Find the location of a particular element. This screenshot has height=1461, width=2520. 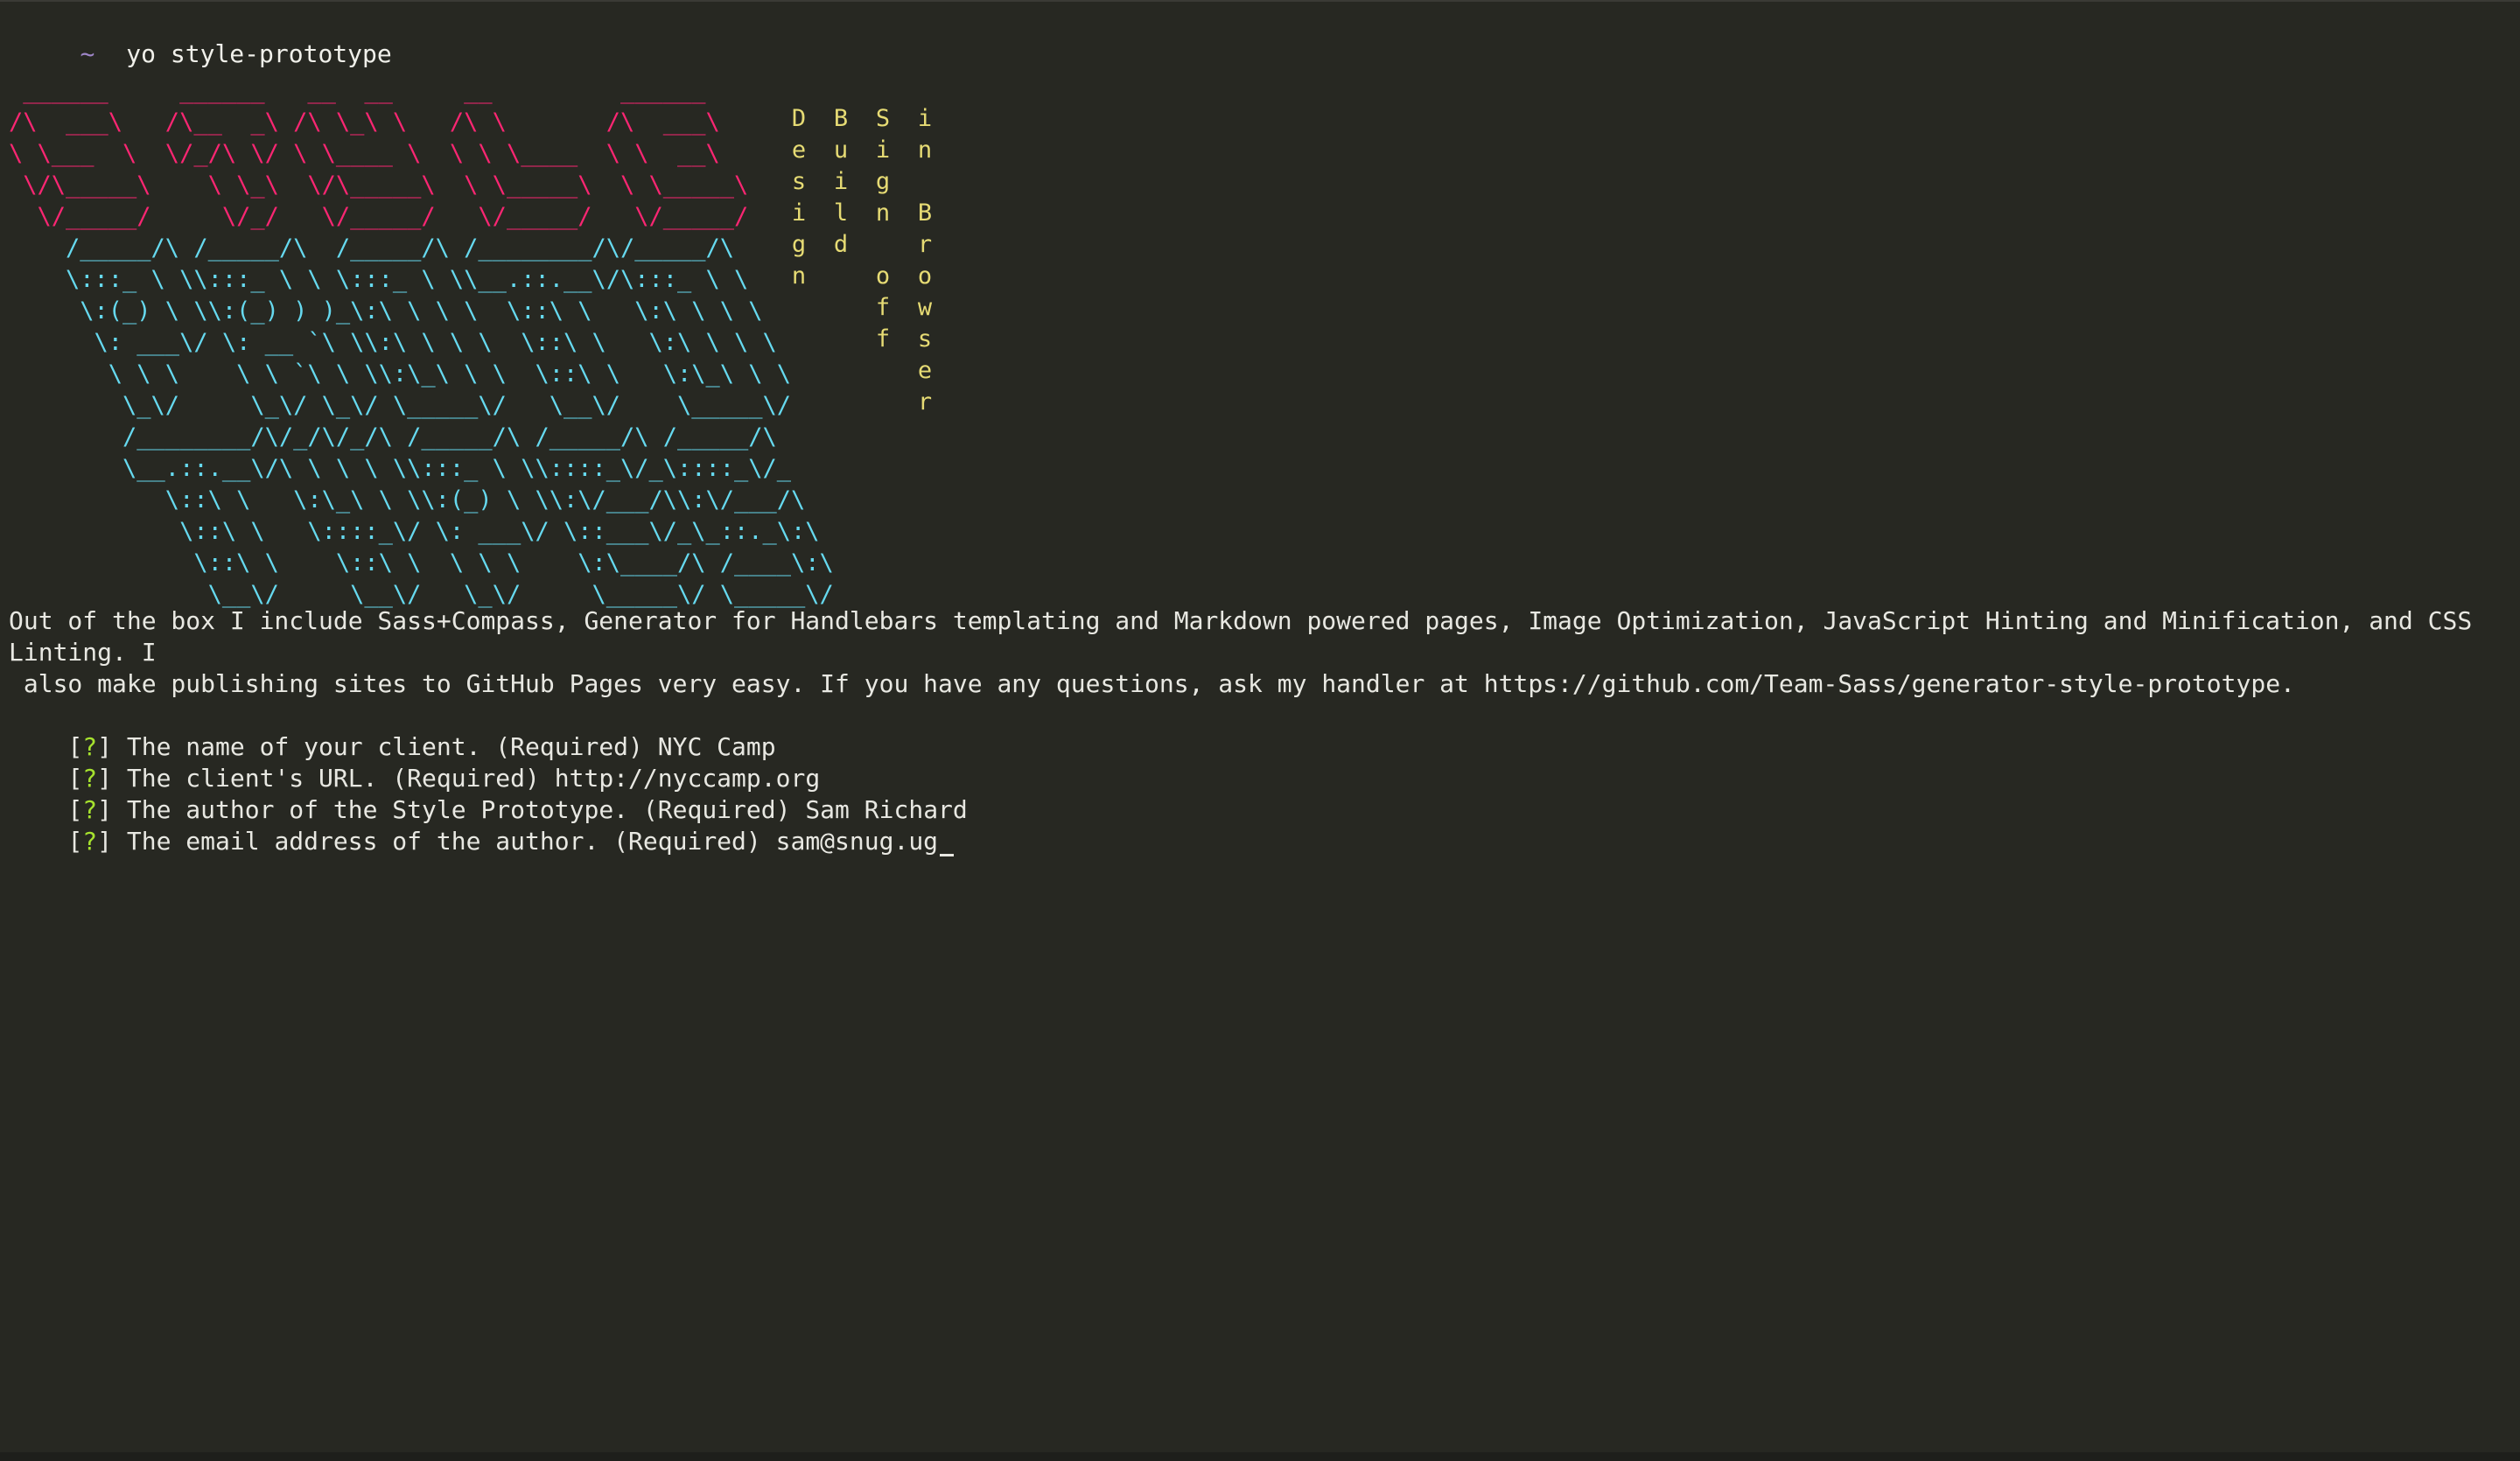

command-text: yo style-prototype is located at coordinates (259, 53).